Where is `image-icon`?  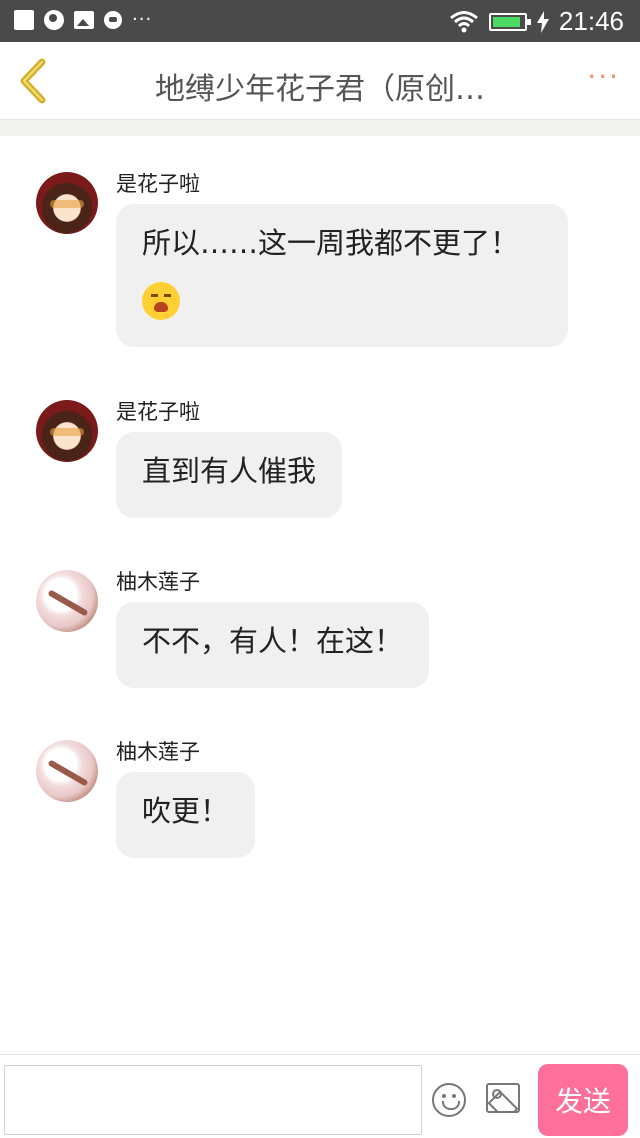 image-icon is located at coordinates (84, 20).